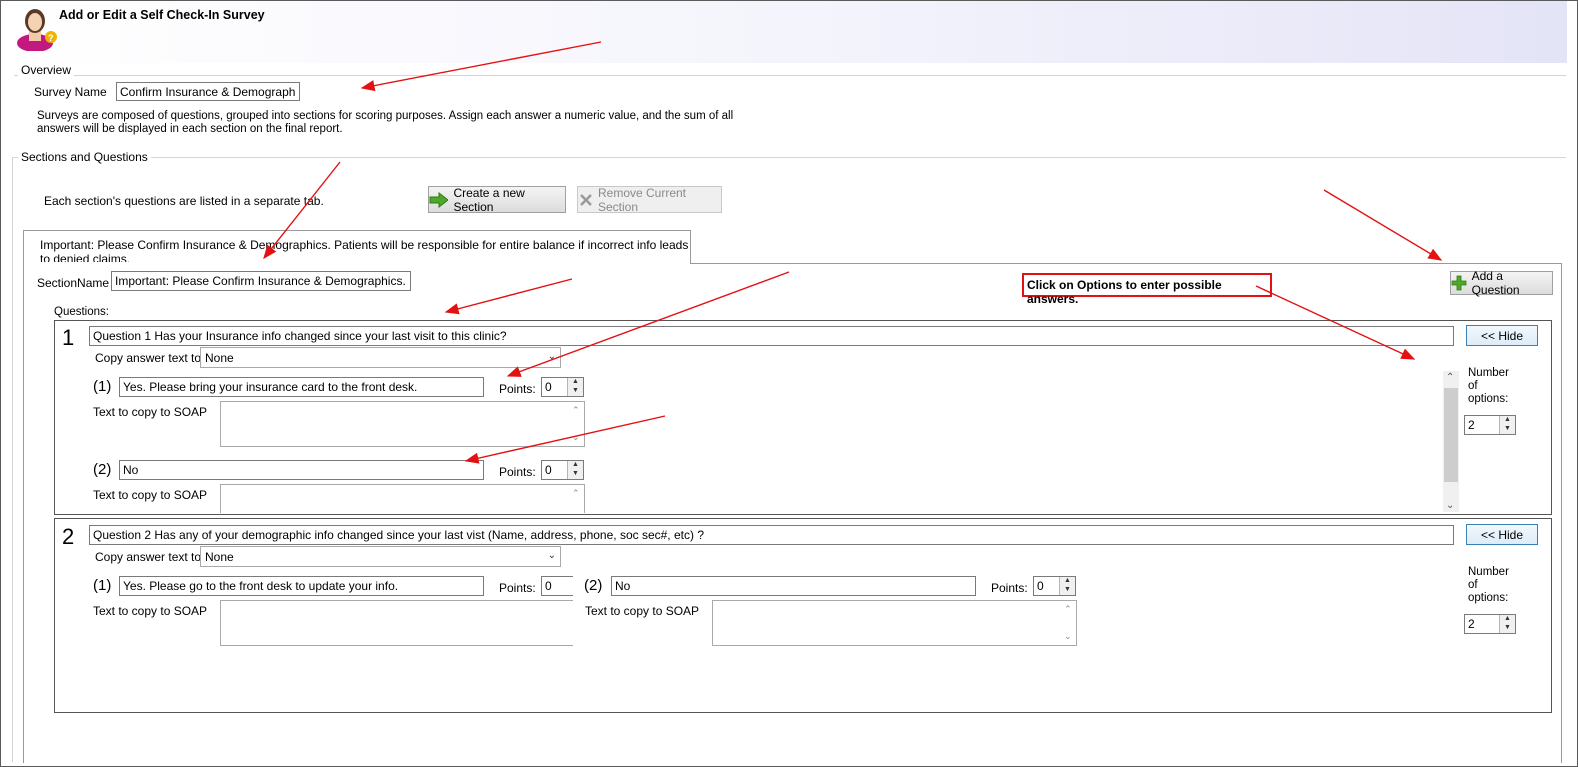  I want to click on points-value-2-1: 0, so click(548, 586).